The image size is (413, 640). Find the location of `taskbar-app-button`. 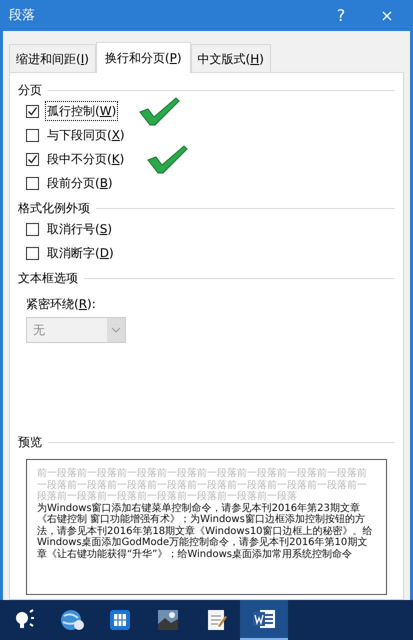

taskbar-app-button is located at coordinates (264, 620).